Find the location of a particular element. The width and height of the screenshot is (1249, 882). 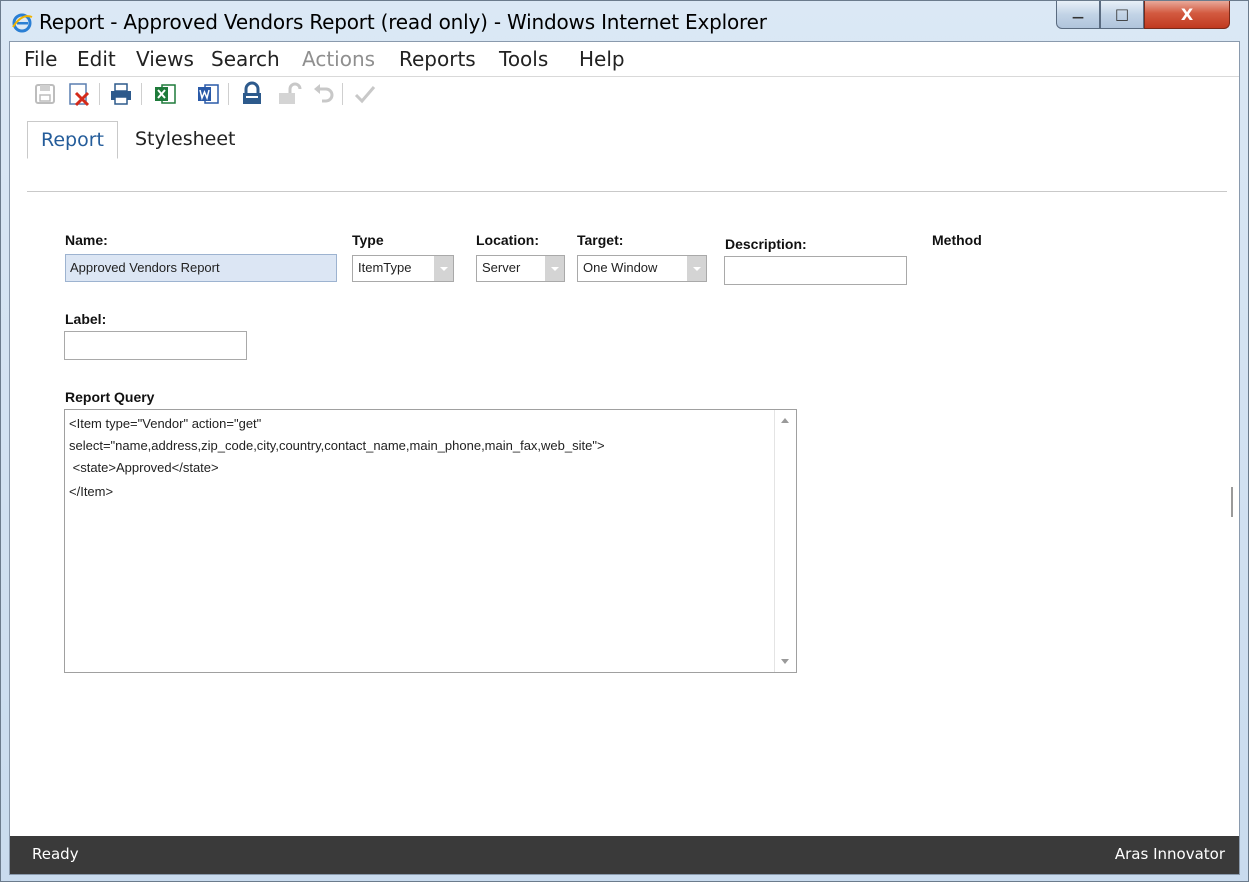

type-label: Type is located at coordinates (368, 240).